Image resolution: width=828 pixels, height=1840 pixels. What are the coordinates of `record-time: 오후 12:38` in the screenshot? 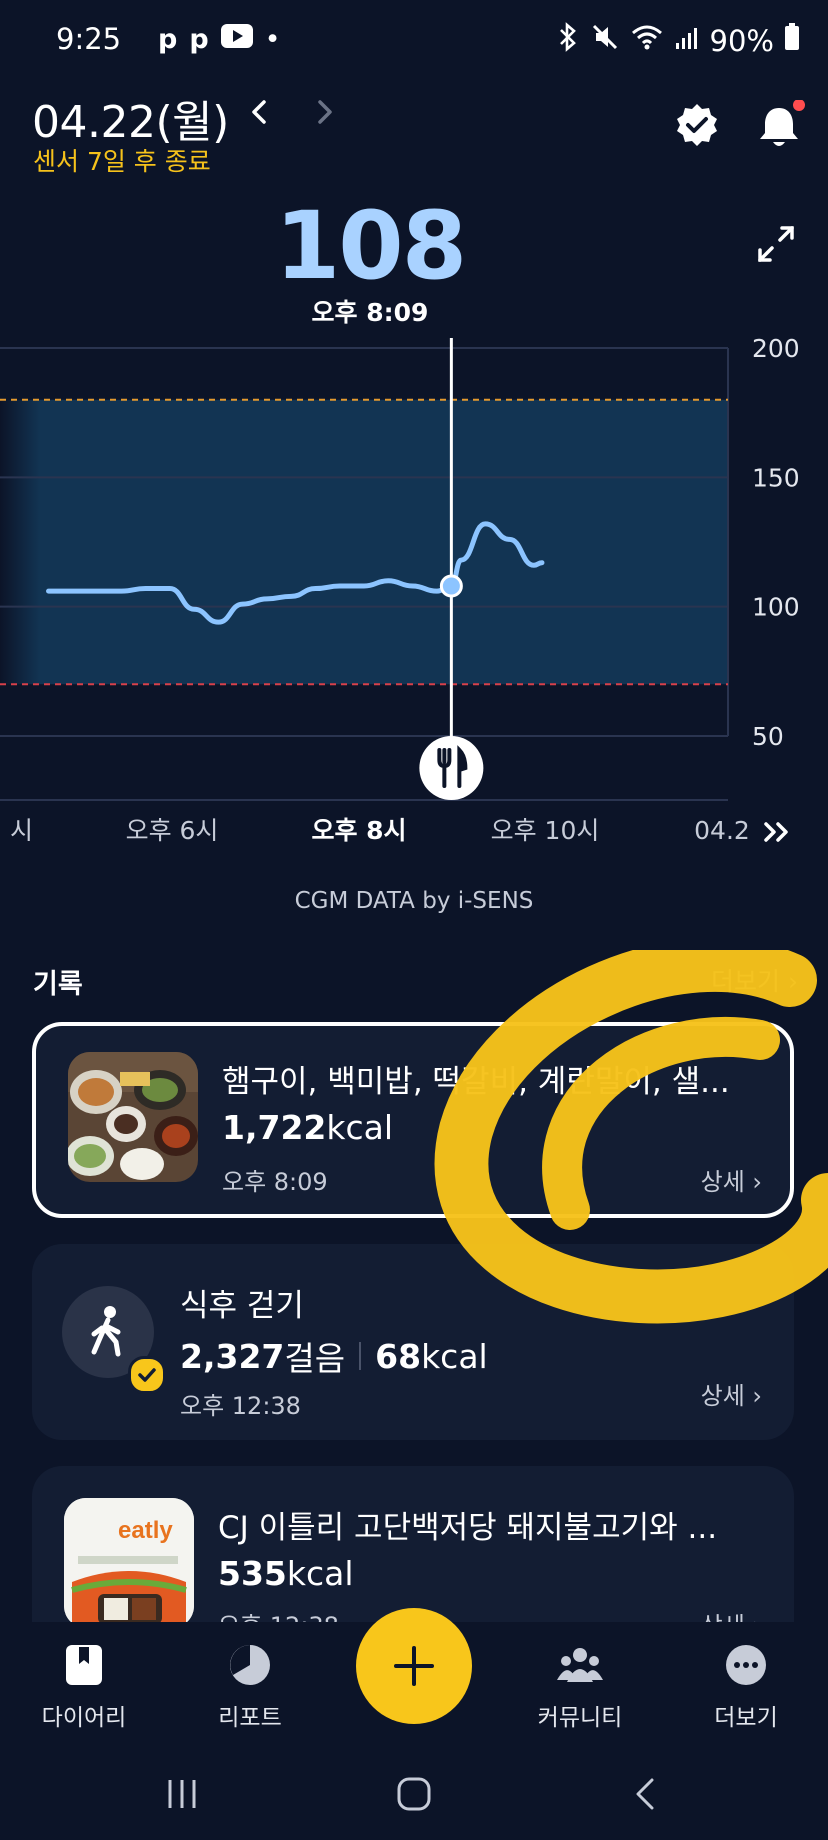 It's located at (240, 1406).